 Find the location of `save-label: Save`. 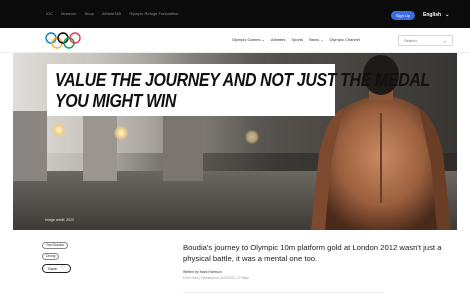

save-label: Save is located at coordinates (53, 268).